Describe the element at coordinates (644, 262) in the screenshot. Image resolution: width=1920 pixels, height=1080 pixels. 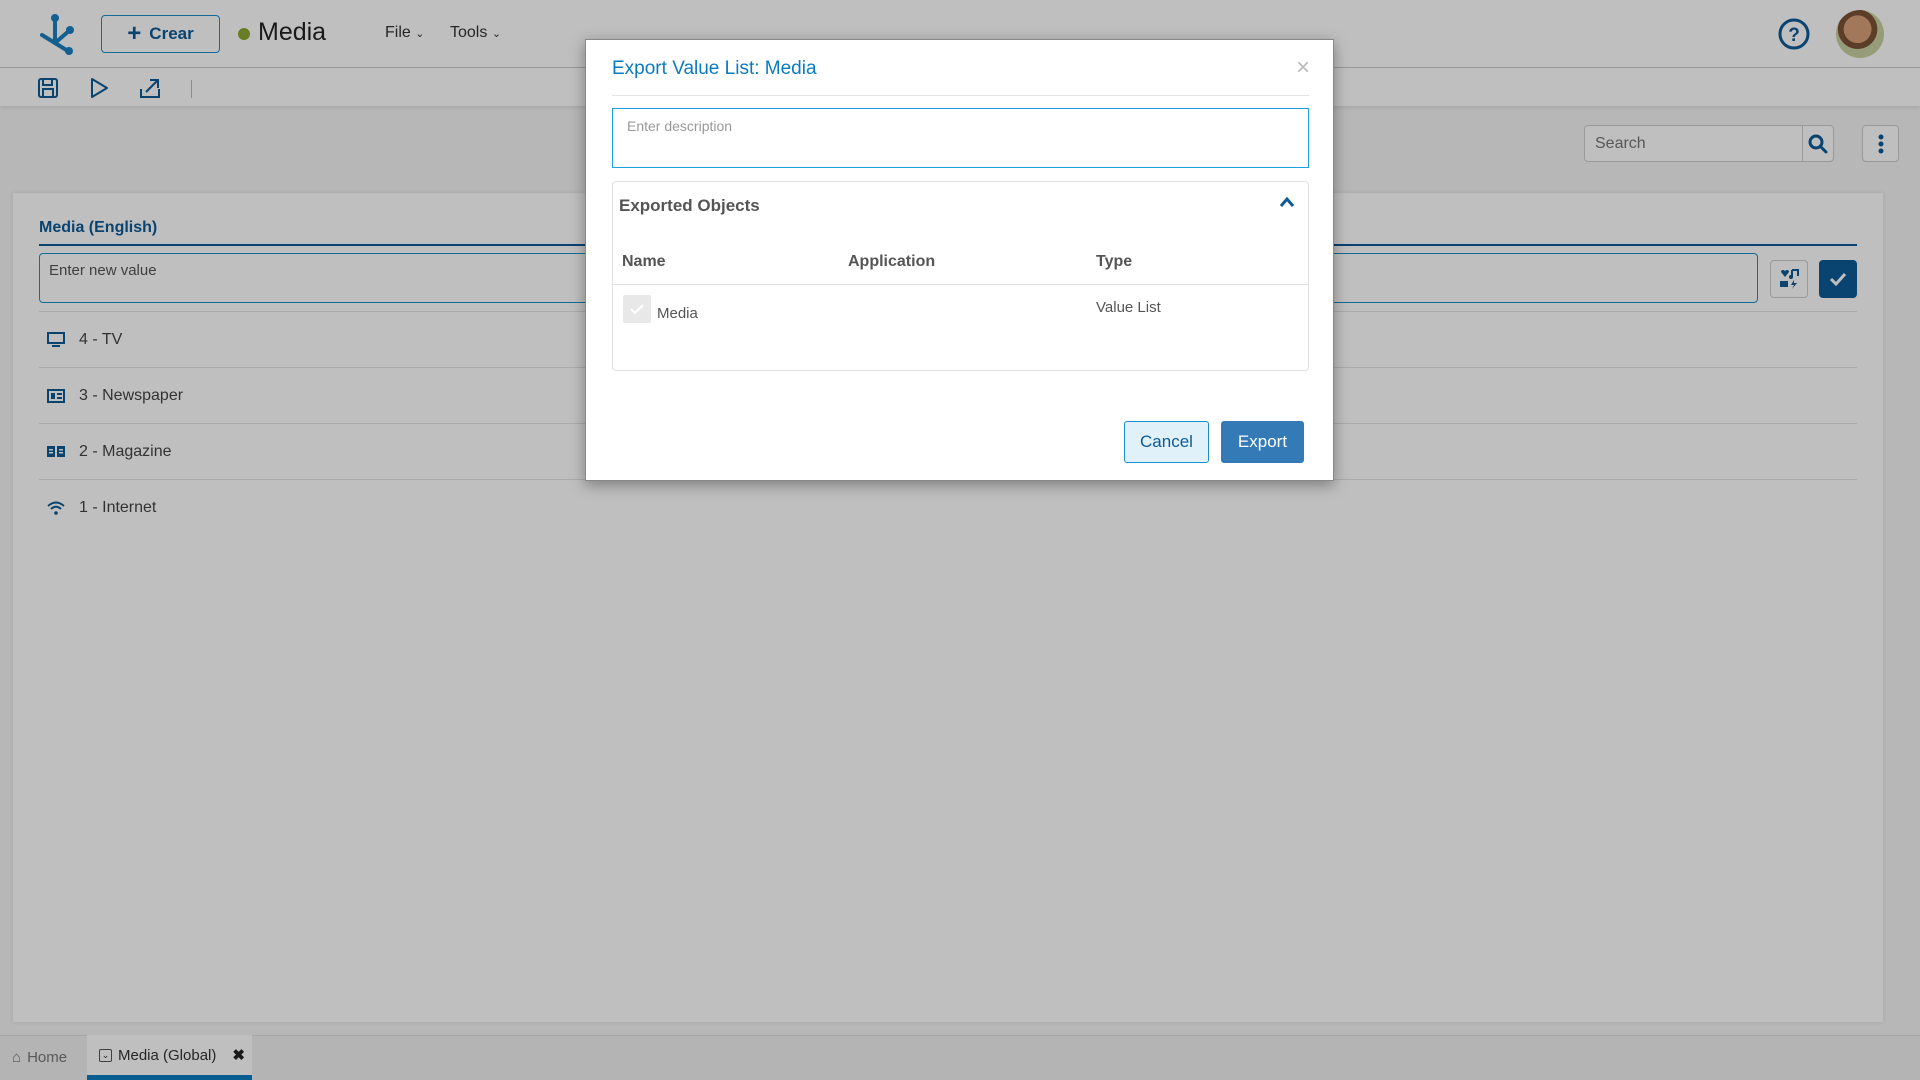
I see `column-header-name: Name` at that location.